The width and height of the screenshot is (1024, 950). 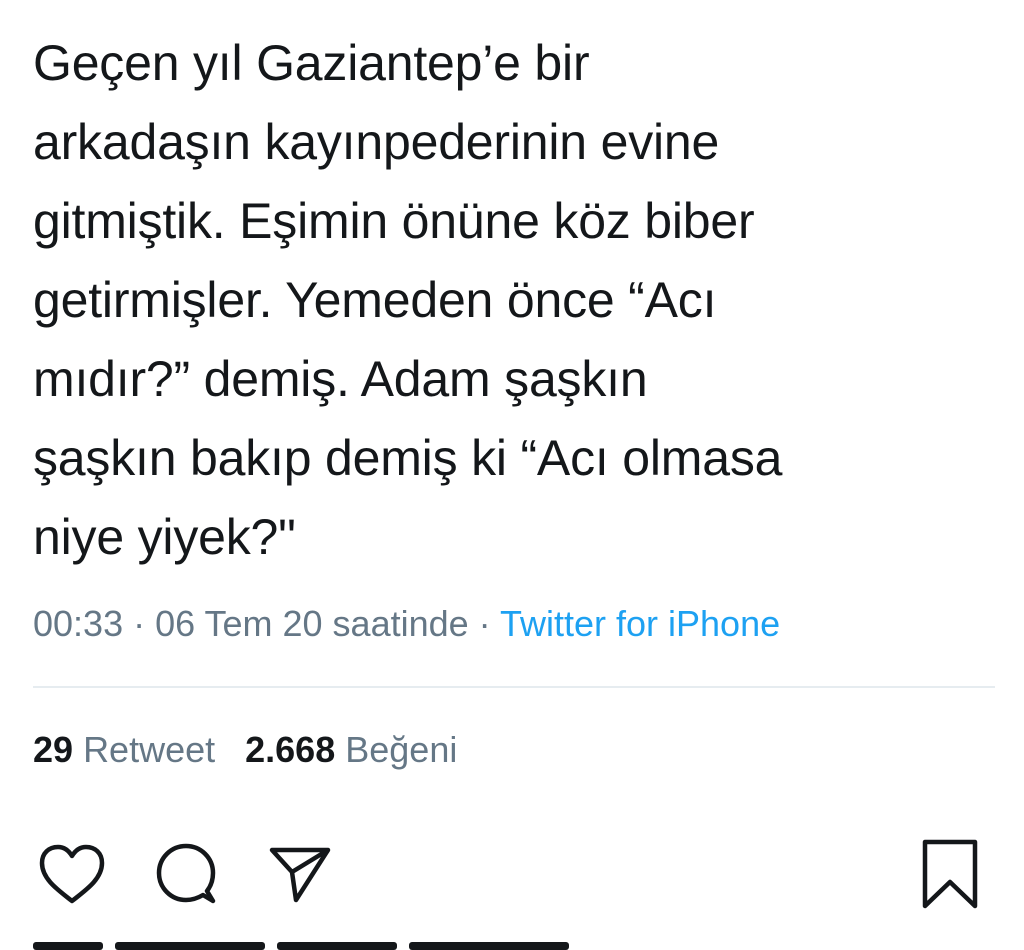 What do you see at coordinates (290, 749) in the screenshot?
I see `like-count: 2.668` at bounding box center [290, 749].